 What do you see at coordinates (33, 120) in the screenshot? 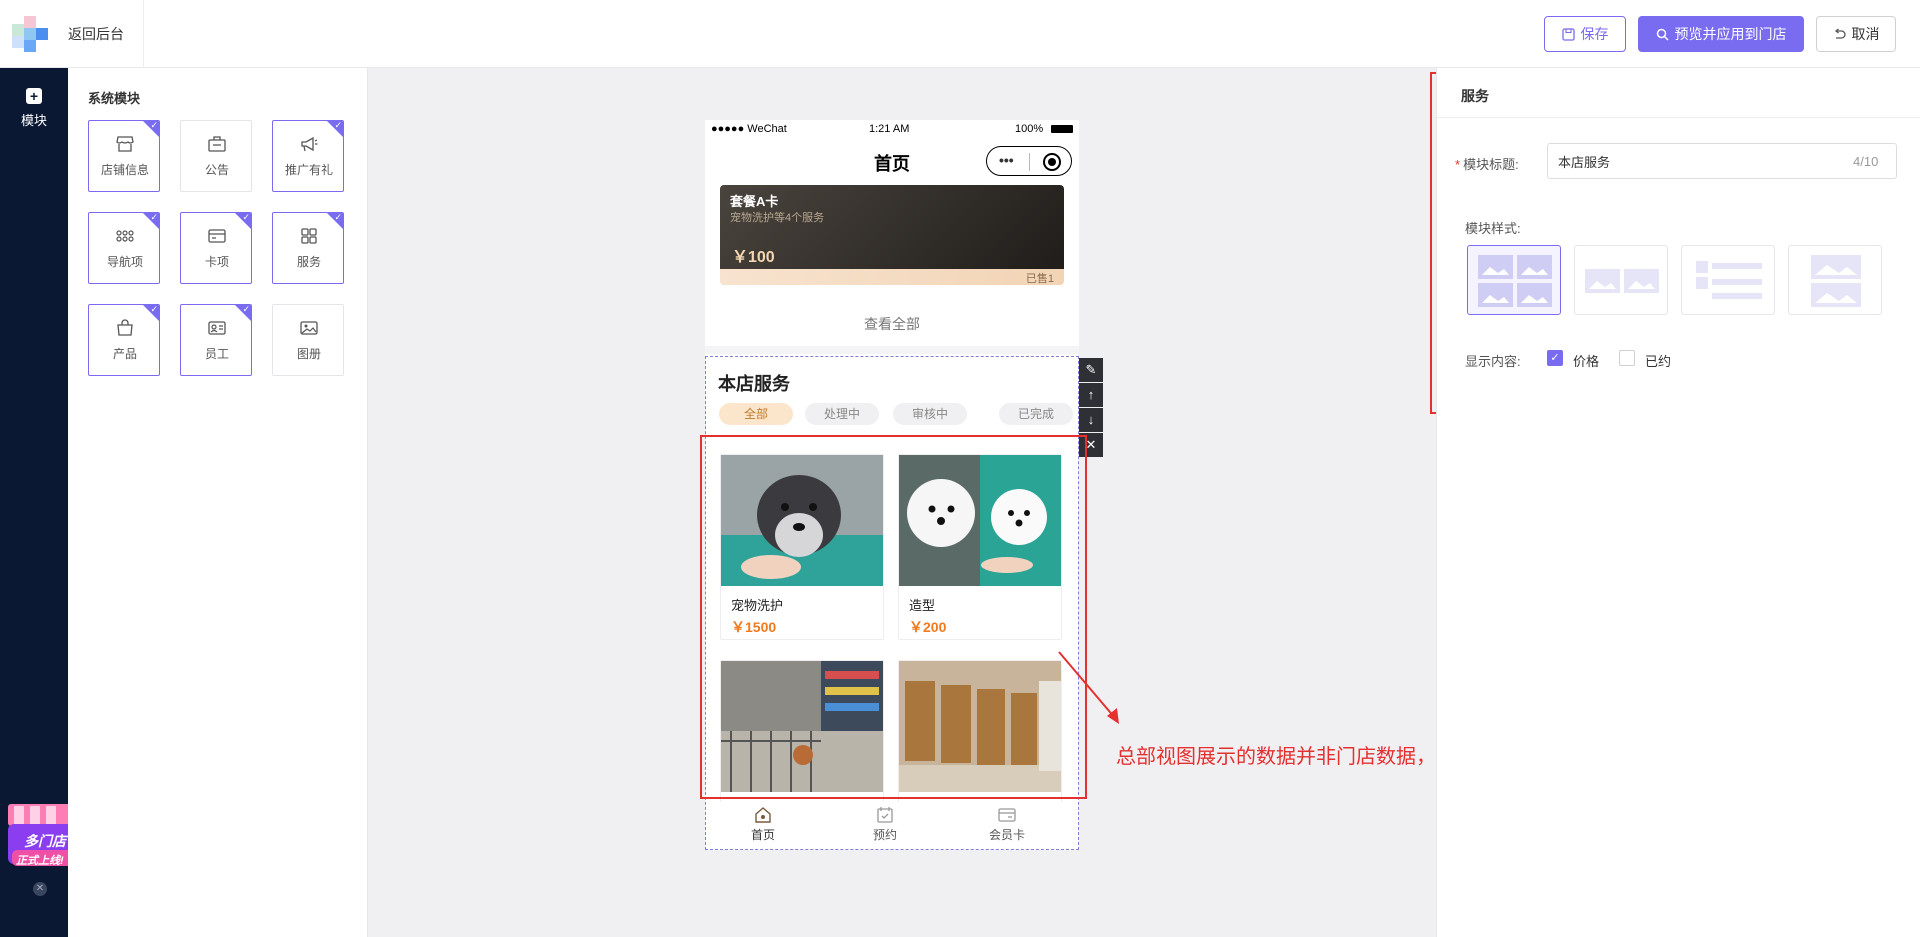
I see `nav-item-module-label: 模块` at bounding box center [33, 120].